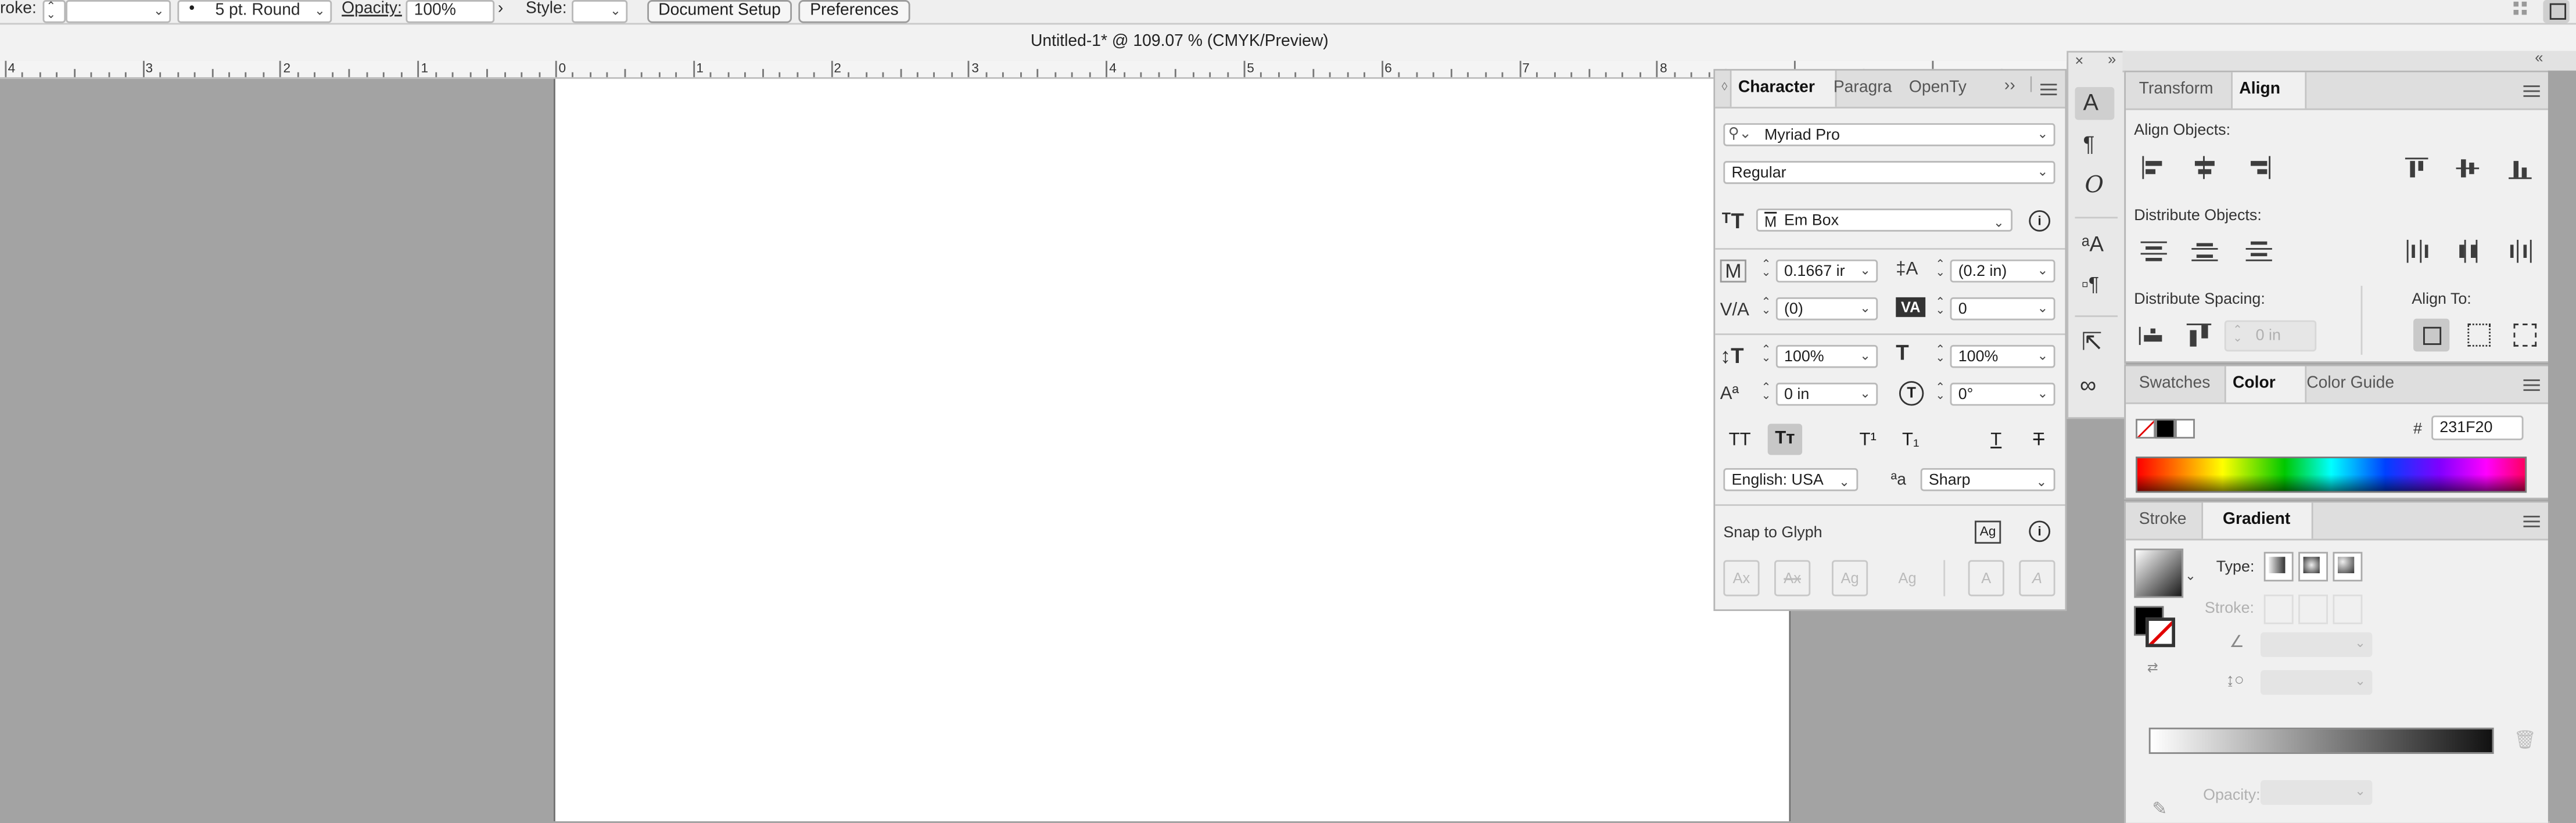  What do you see at coordinates (2418, 167) in the screenshot?
I see `align-top-icon` at bounding box center [2418, 167].